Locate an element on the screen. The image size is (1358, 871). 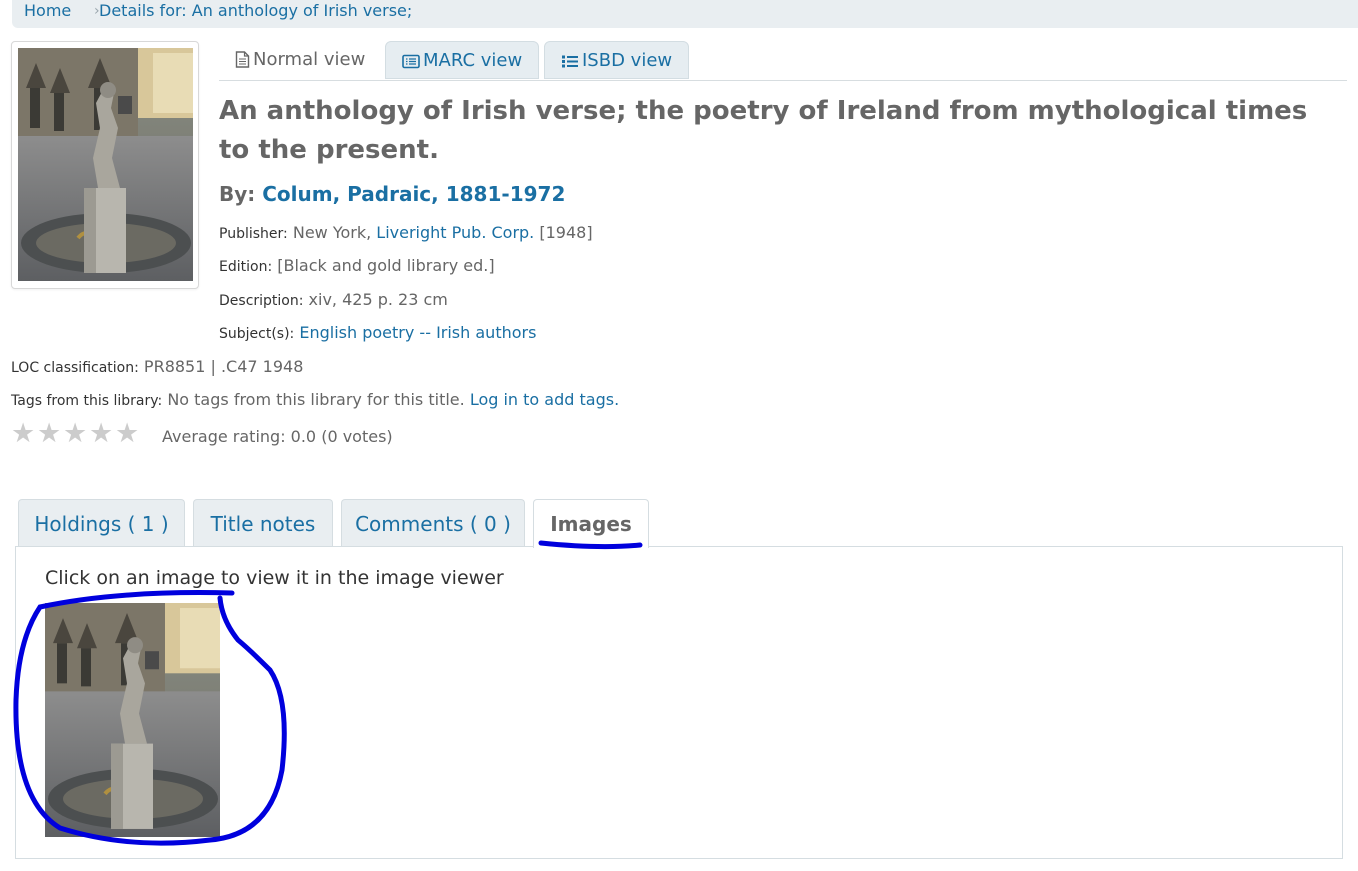
author-line: By: Colum, Padraic, 1881-1972 is located at coordinates (392, 194).